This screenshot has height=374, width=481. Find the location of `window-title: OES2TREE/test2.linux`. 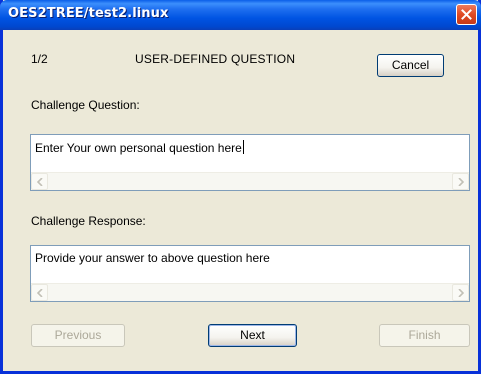

window-title: OES2TREE/test2.linux is located at coordinates (88, 13).